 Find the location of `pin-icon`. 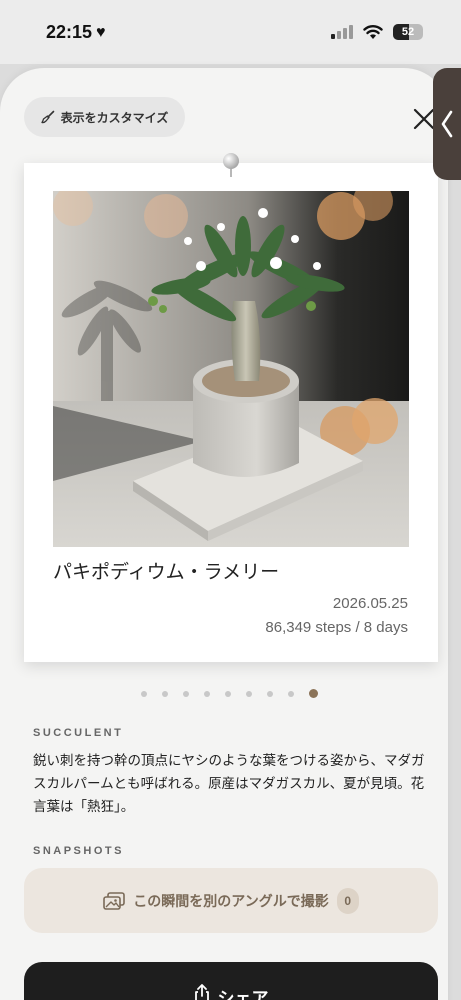

pin-icon is located at coordinates (231, 165).